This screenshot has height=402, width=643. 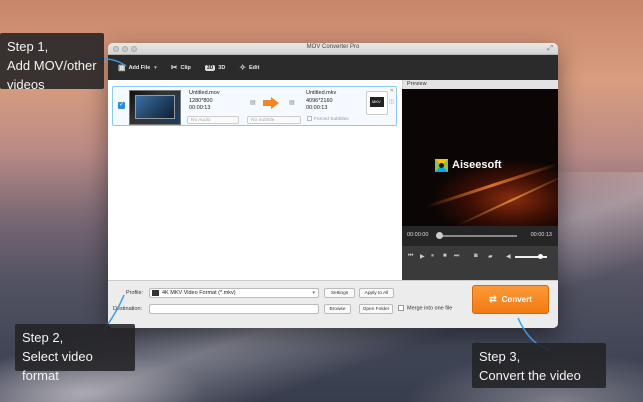 What do you see at coordinates (201, 100) in the screenshot?
I see `source-resolution: 1280*800` at bounding box center [201, 100].